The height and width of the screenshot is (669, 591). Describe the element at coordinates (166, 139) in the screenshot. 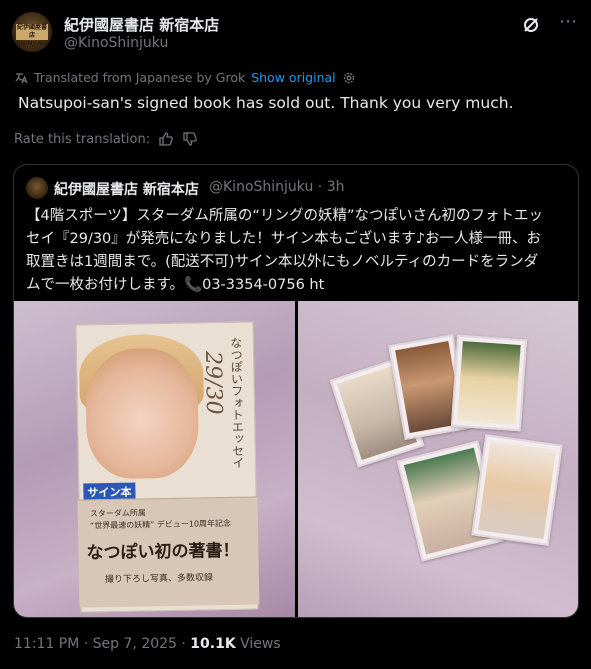

I see `thumbs-up-icon` at that location.